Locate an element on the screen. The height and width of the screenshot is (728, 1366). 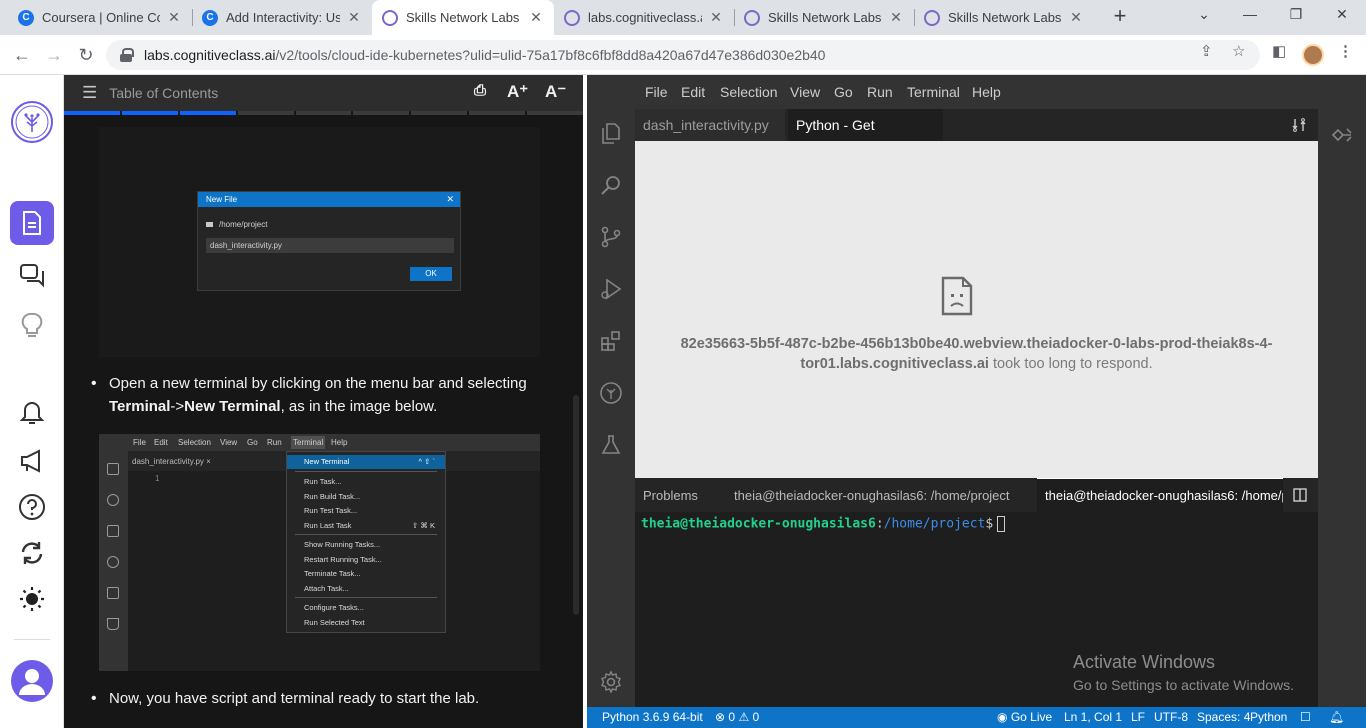
side-panel-icon: ◧ is located at coordinates (1279, 51).